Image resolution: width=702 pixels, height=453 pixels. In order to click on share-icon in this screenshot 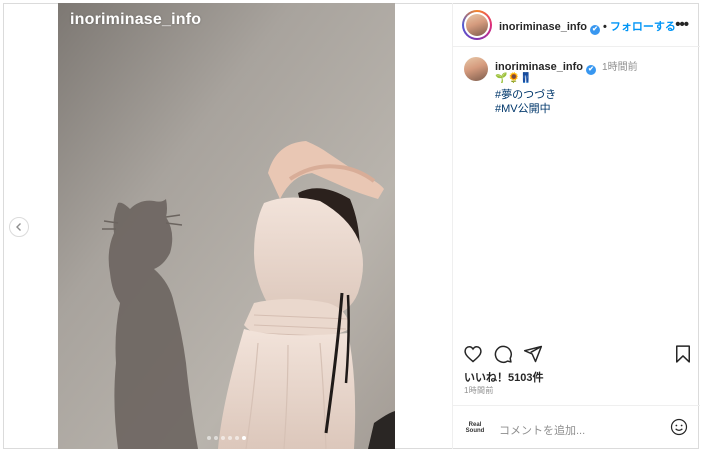, I will do `click(533, 354)`.